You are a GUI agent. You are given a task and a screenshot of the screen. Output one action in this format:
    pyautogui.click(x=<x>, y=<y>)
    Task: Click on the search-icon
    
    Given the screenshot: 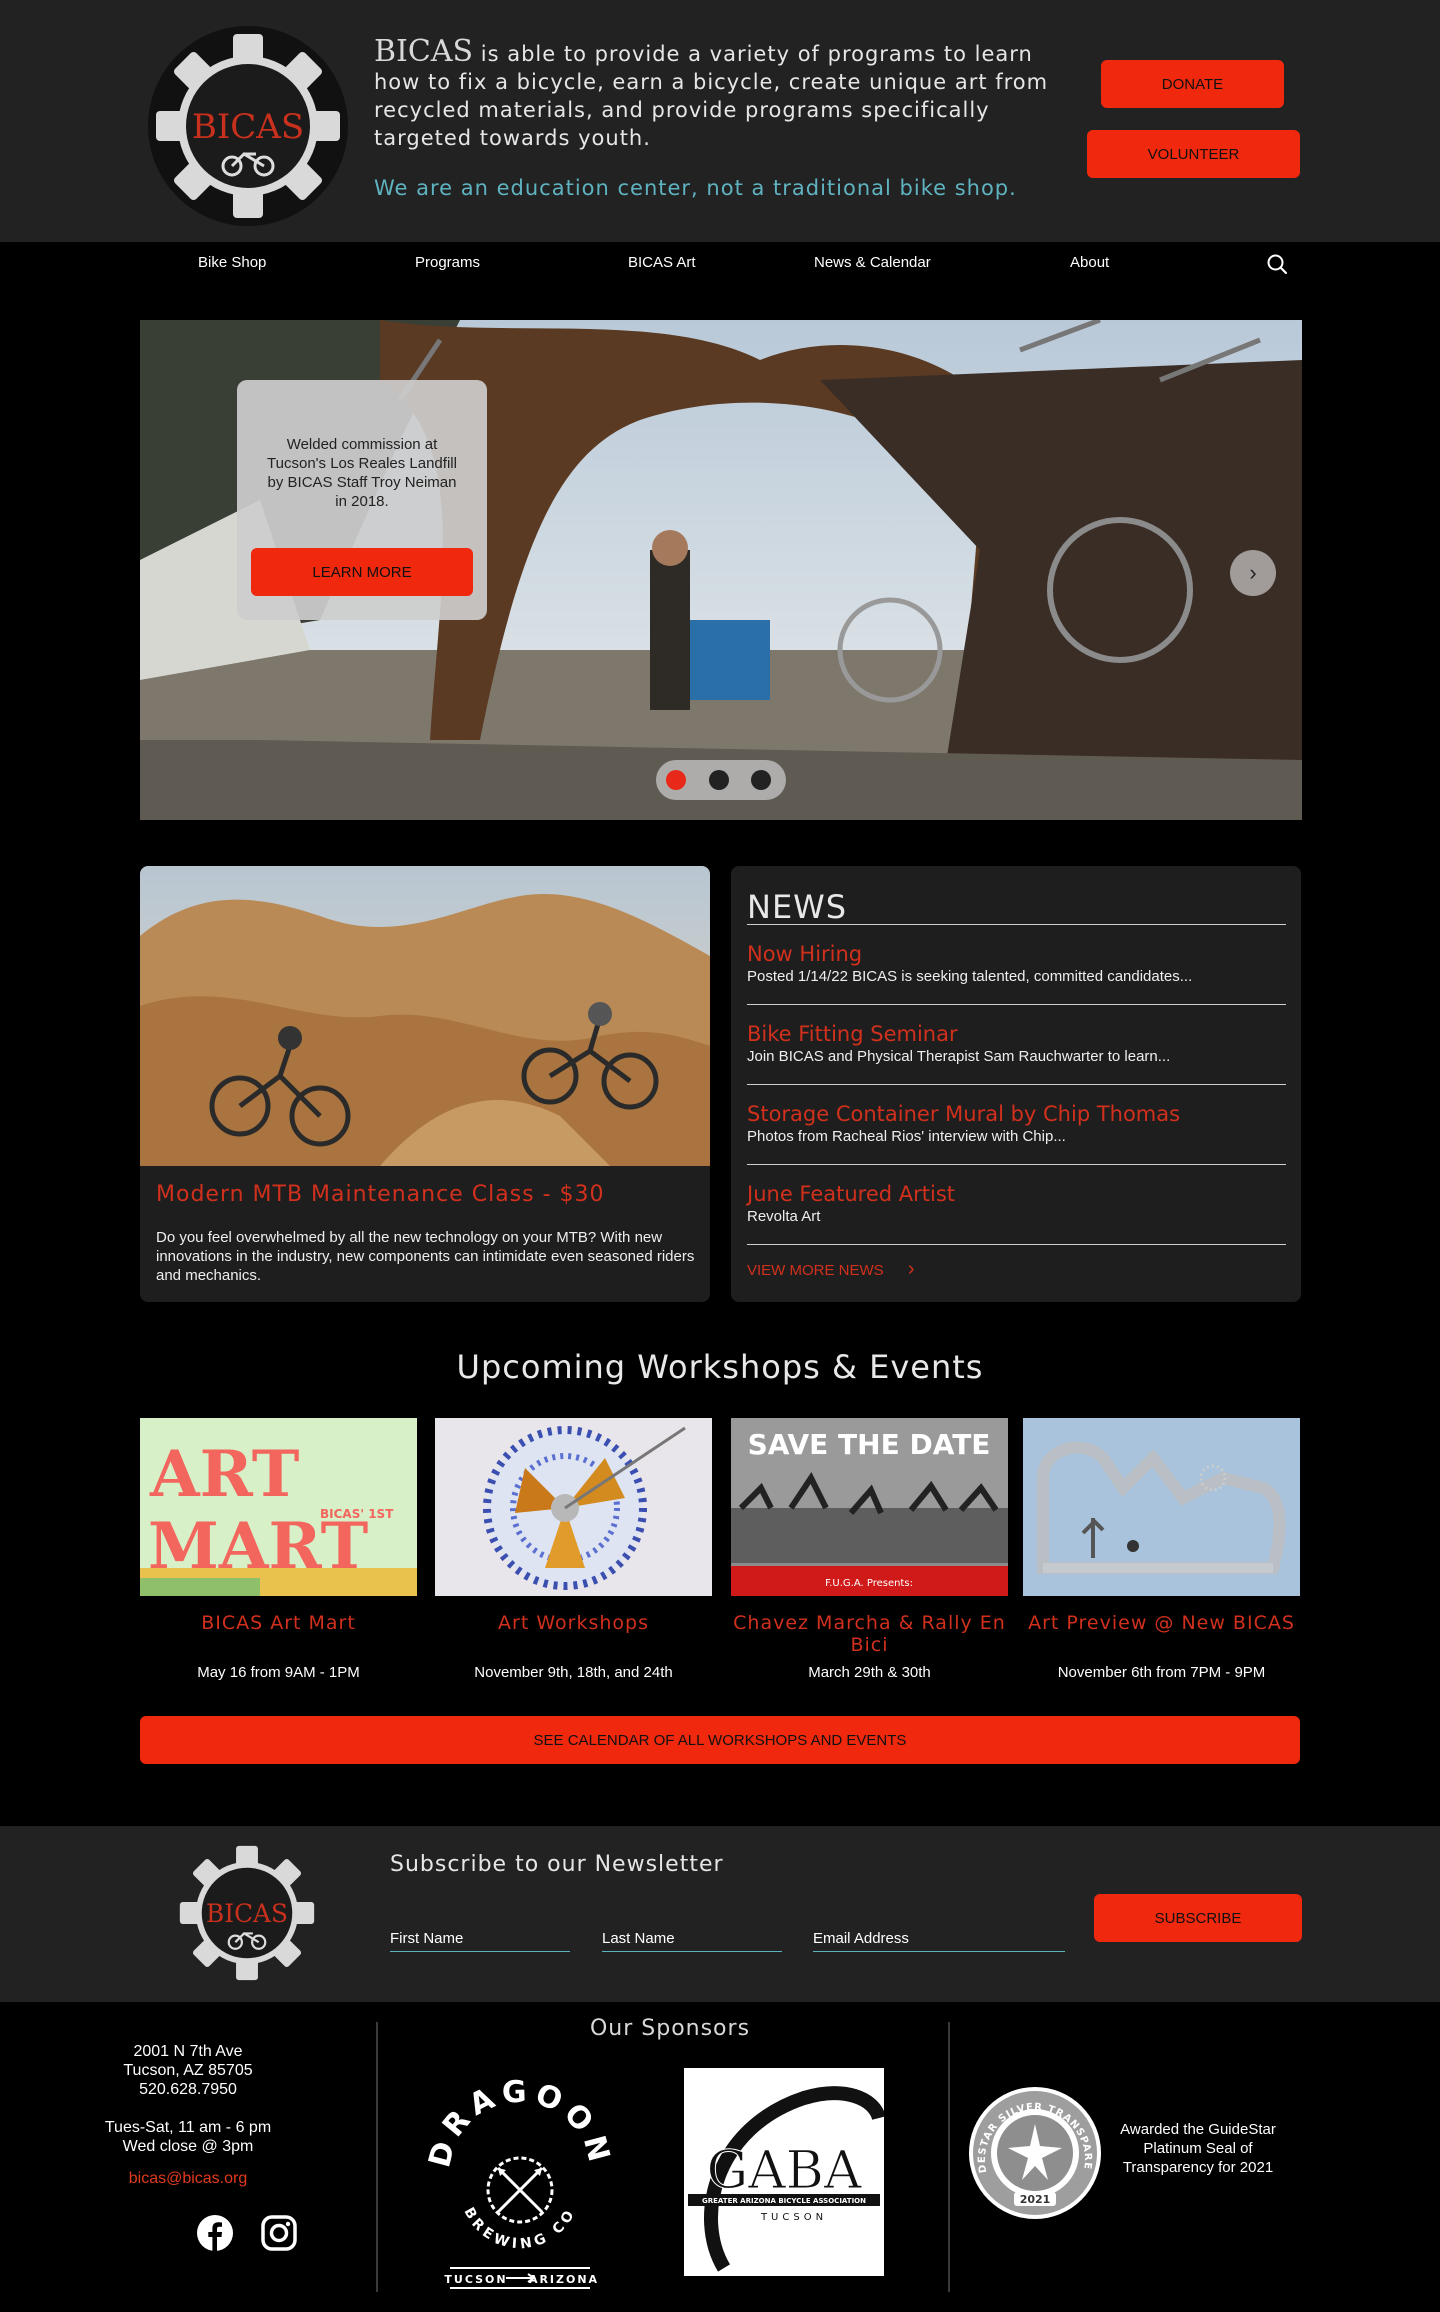 What is the action you would take?
    pyautogui.click(x=1277, y=264)
    